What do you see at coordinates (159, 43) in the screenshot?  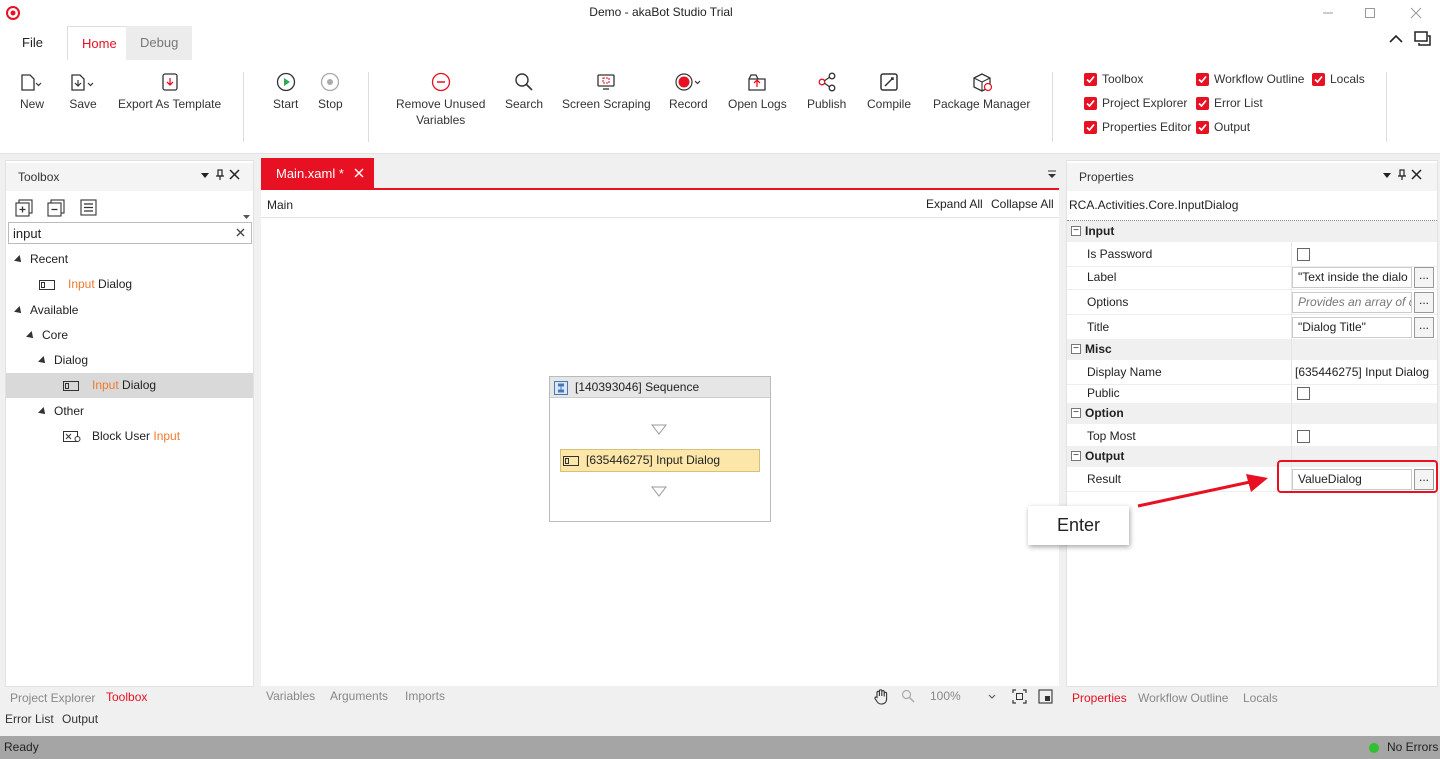 I see `tab-debug: Debug` at bounding box center [159, 43].